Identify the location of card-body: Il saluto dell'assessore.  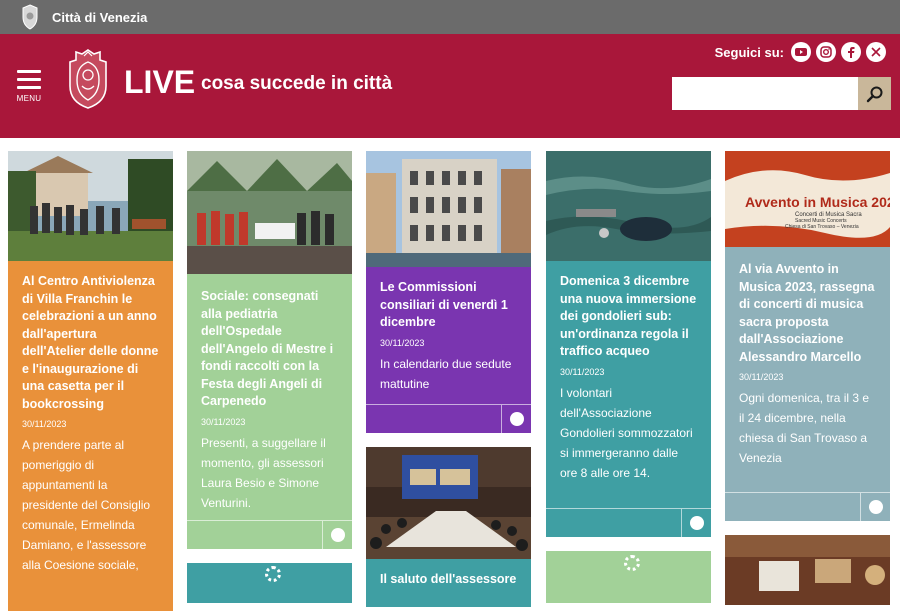
(448, 583).